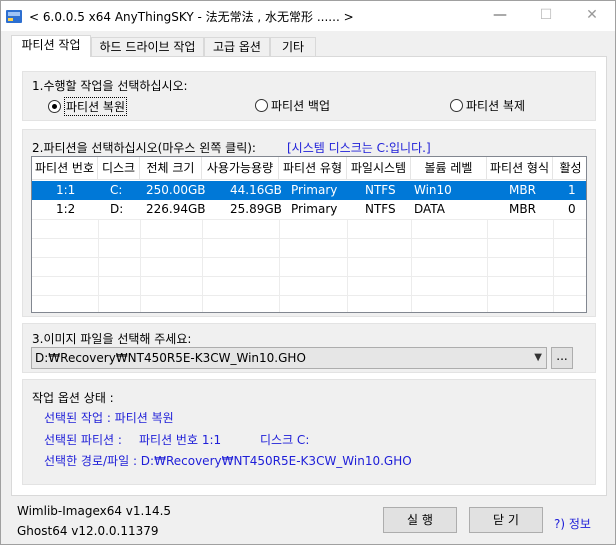  What do you see at coordinates (65, 168) in the screenshot?
I see `col-partition-number: 파티션 번호` at bounding box center [65, 168].